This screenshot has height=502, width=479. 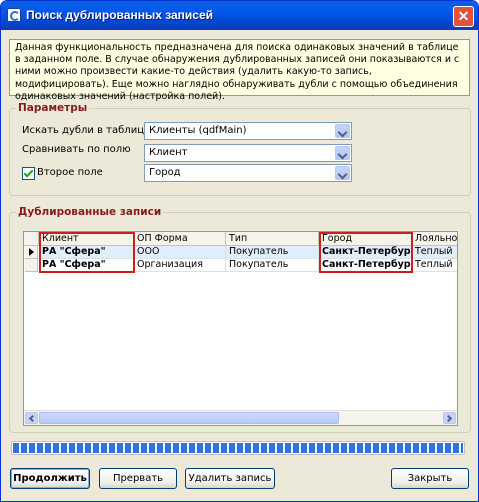 I want to click on column-header-type: Тип, so click(x=272, y=239).